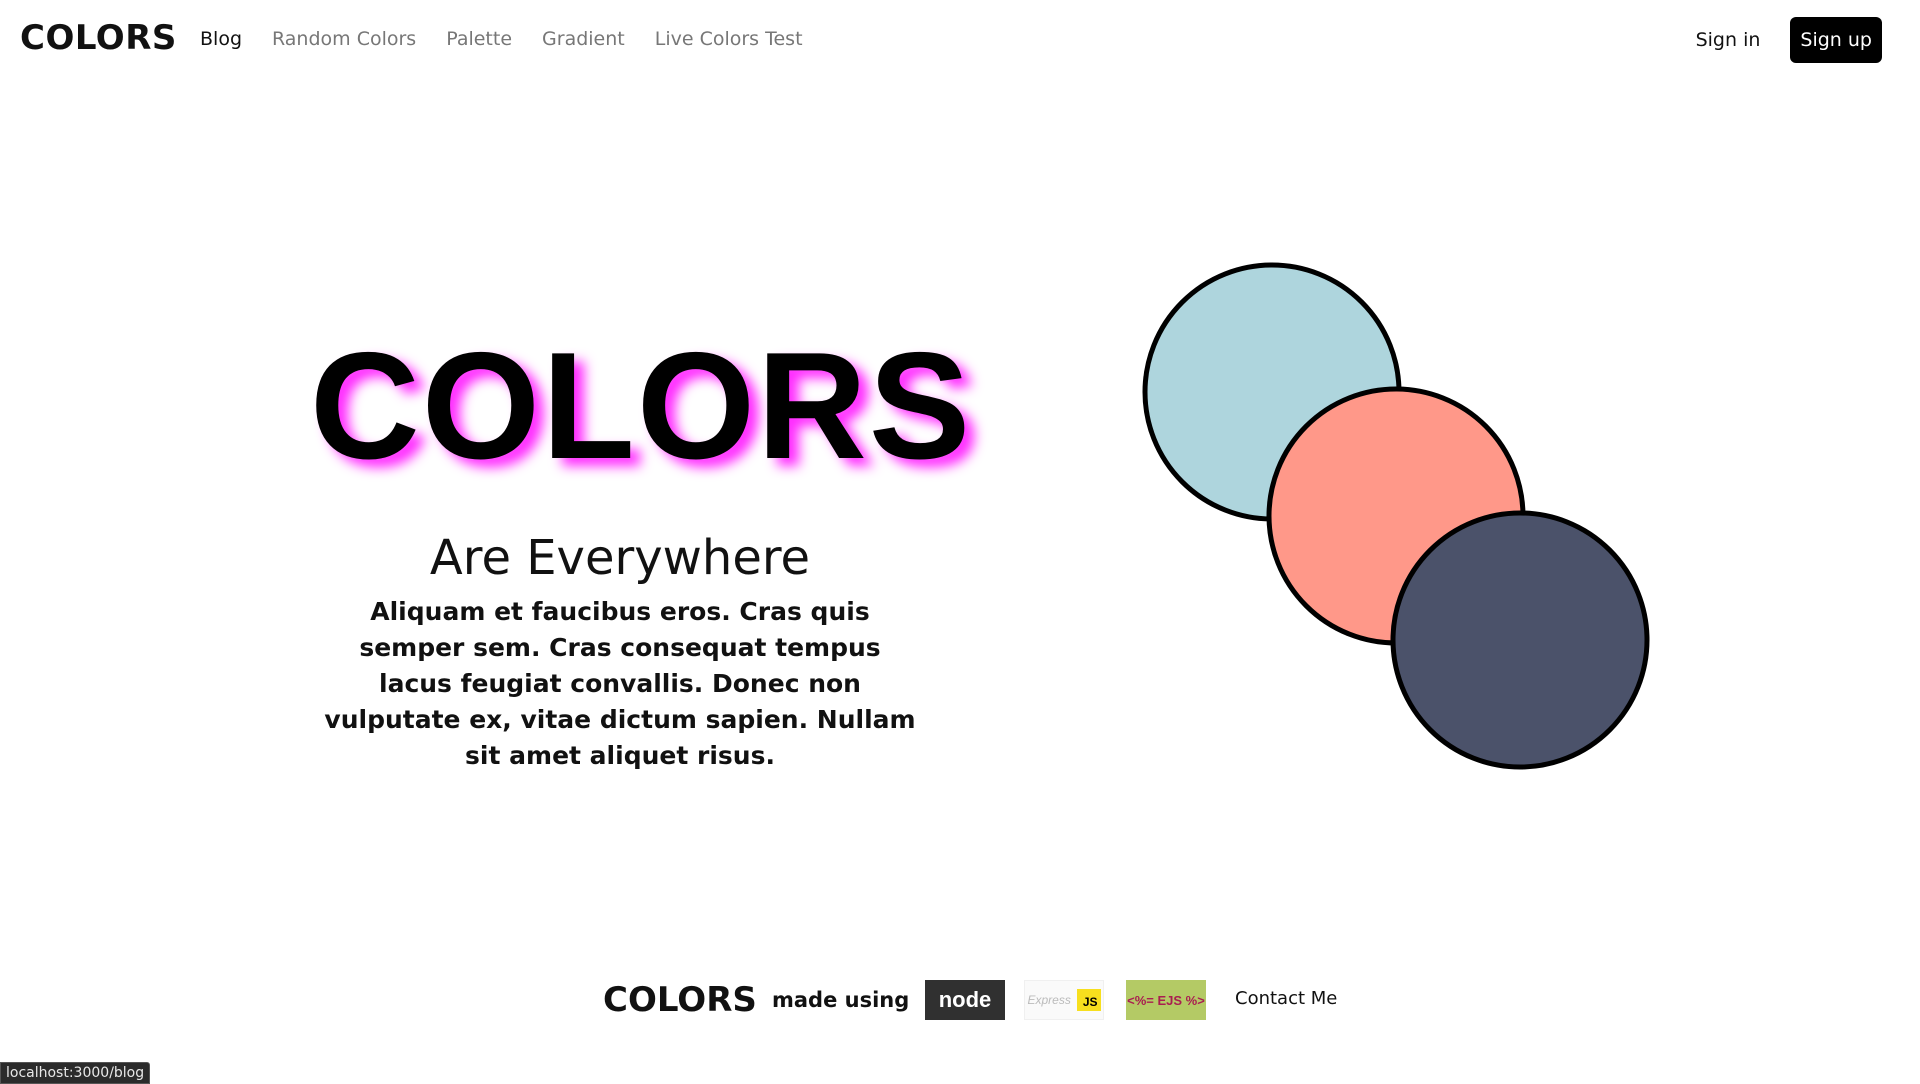 This screenshot has width=1920, height=1084. I want to click on express-logo-text: Express, so click(1049, 1000).